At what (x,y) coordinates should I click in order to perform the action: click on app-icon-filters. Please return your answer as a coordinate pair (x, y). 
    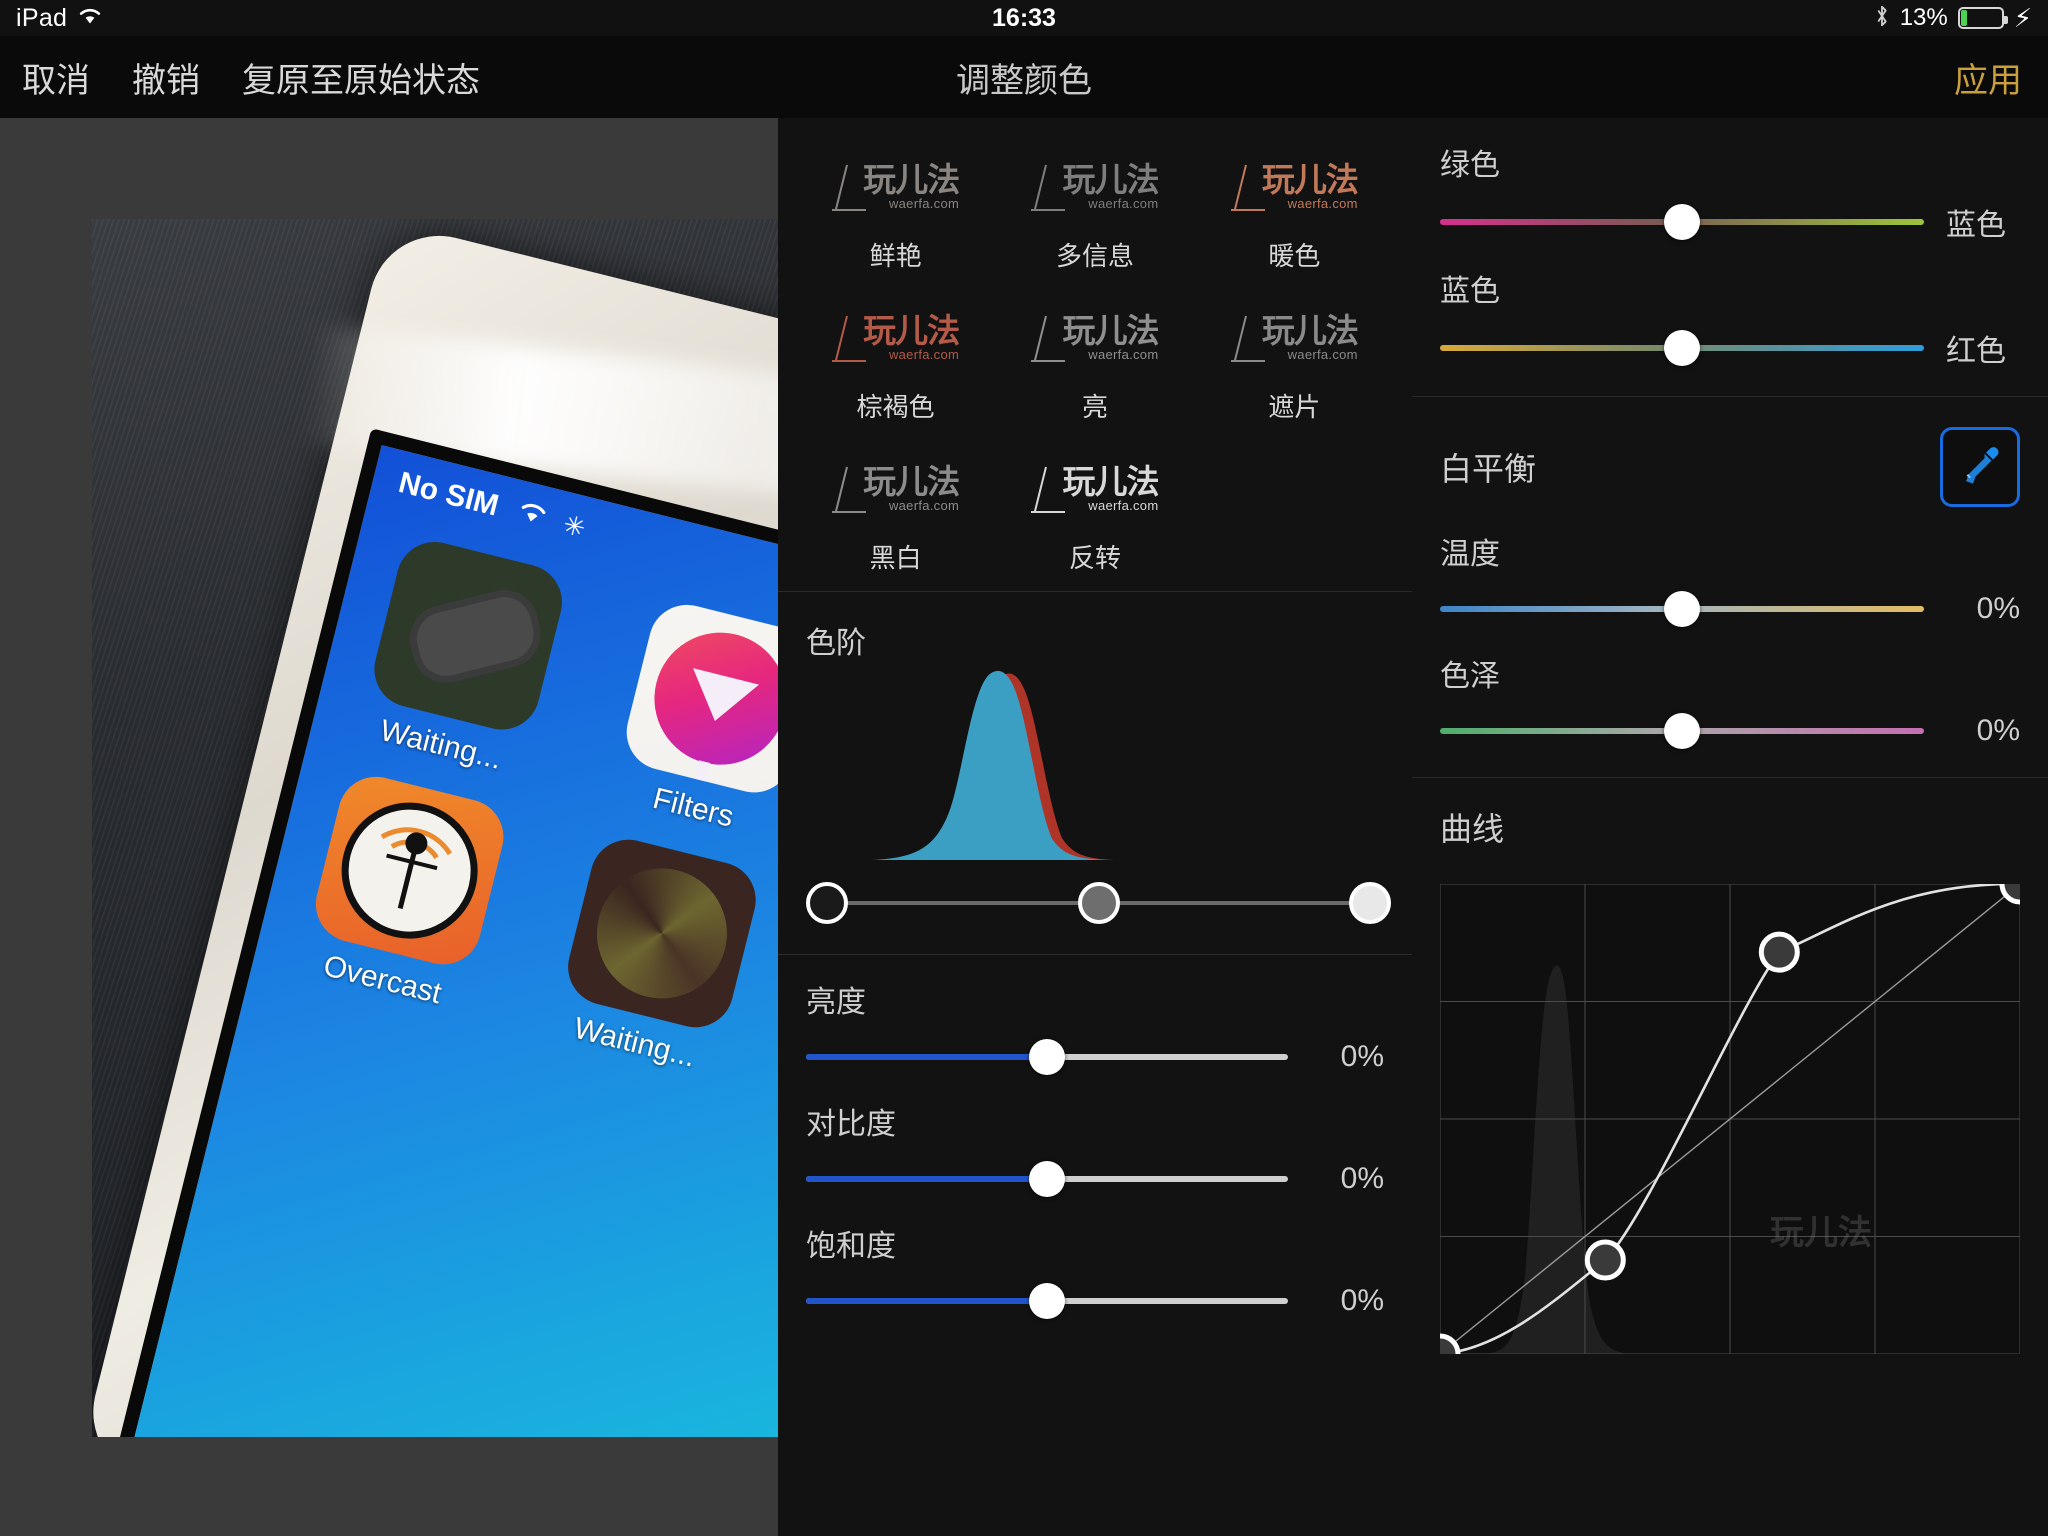
    Looking at the image, I should click on (698, 698).